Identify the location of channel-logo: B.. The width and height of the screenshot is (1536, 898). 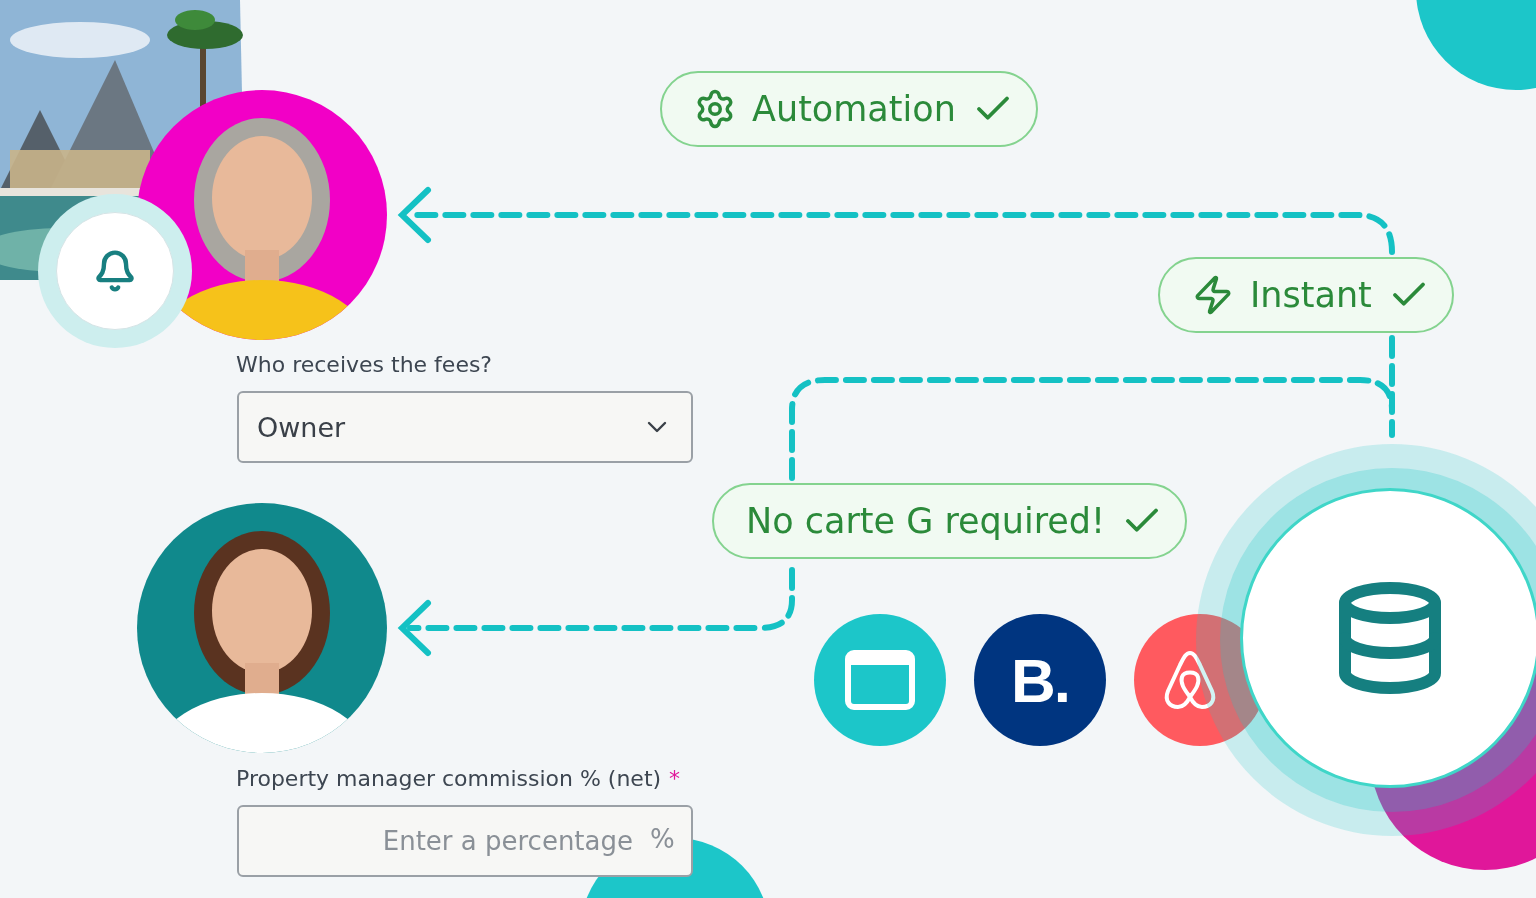
(1040, 680).